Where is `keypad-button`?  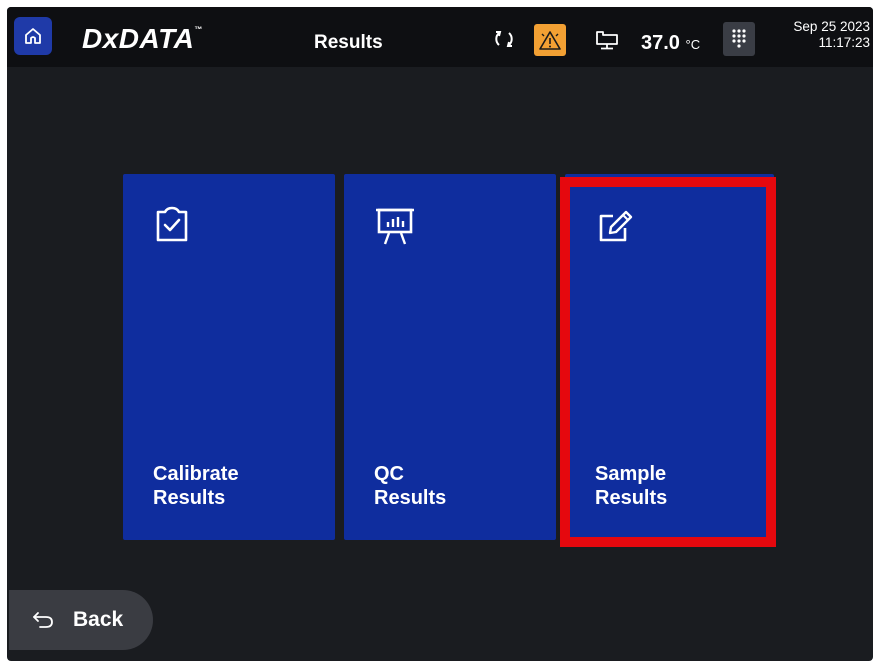 keypad-button is located at coordinates (739, 39).